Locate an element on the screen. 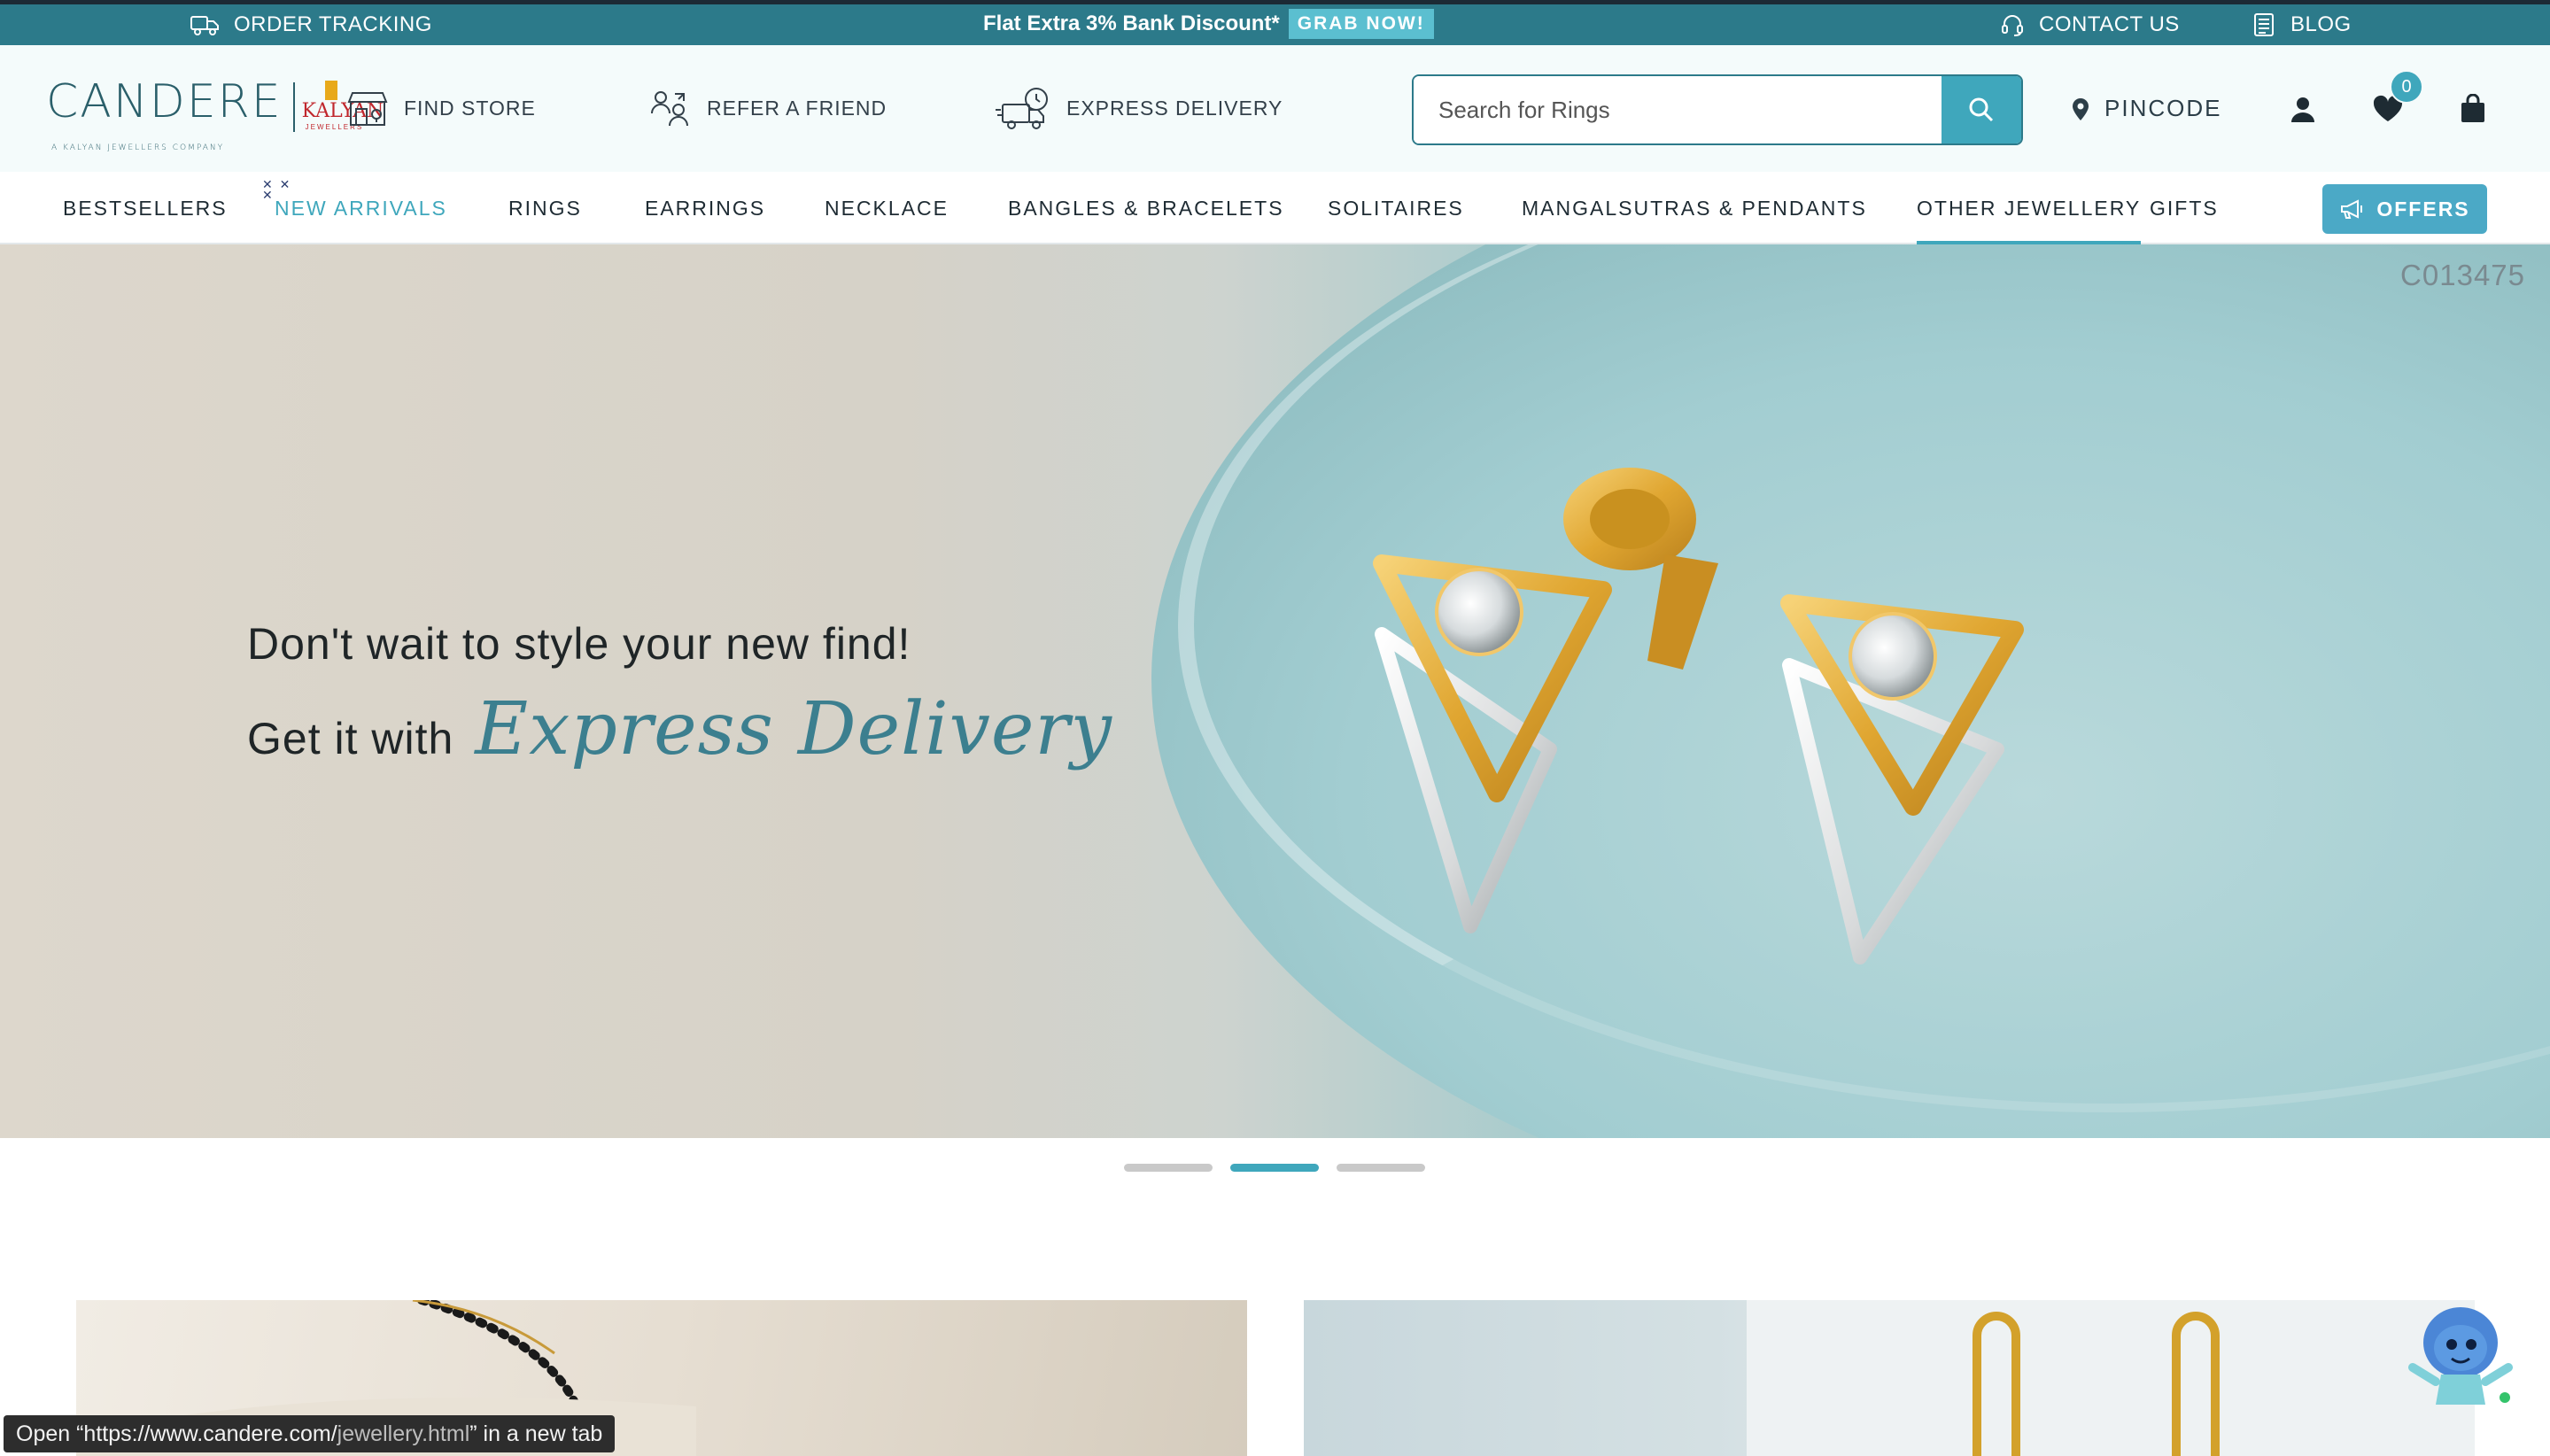 This screenshot has height=1456, width=2550. nav-item-solitaires: SOLITAIRES is located at coordinates (1396, 208).